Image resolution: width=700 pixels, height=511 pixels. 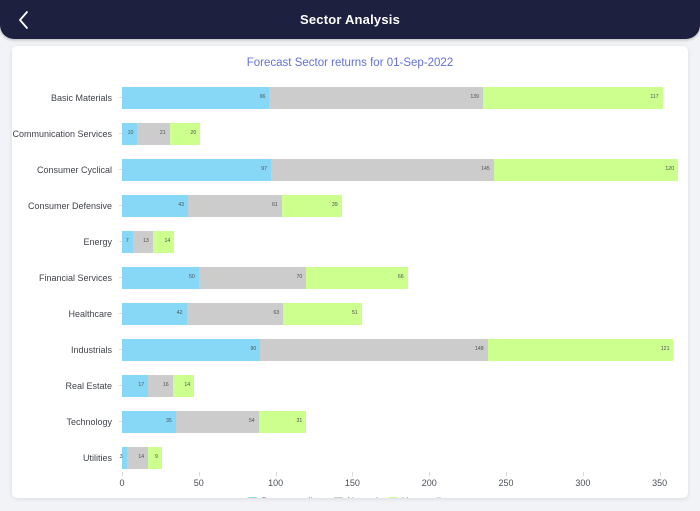 I want to click on bar-value-label: 13, so click(x=145, y=241).